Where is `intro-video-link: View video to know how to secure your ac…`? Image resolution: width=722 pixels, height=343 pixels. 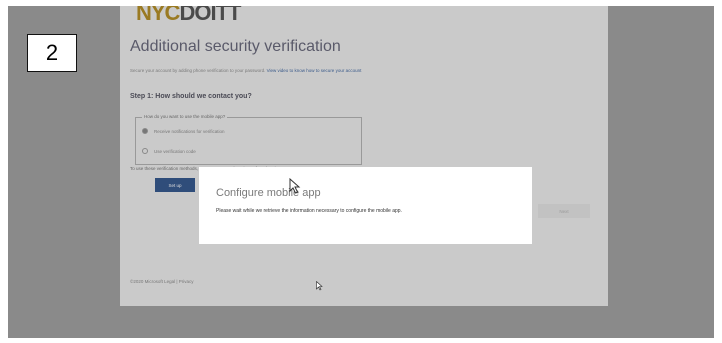
intro-video-link: View video to know how to secure your ac… is located at coordinates (314, 70).